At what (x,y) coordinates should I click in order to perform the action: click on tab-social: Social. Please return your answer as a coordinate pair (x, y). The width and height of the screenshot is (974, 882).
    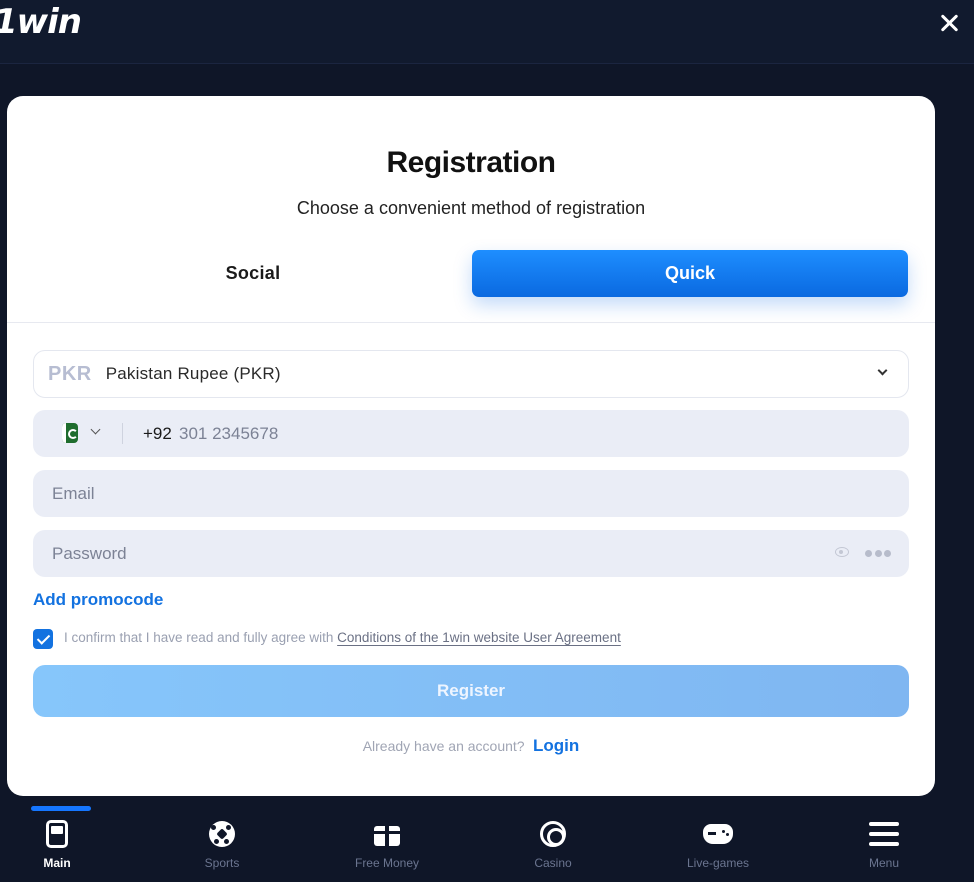
    Looking at the image, I should click on (253, 273).